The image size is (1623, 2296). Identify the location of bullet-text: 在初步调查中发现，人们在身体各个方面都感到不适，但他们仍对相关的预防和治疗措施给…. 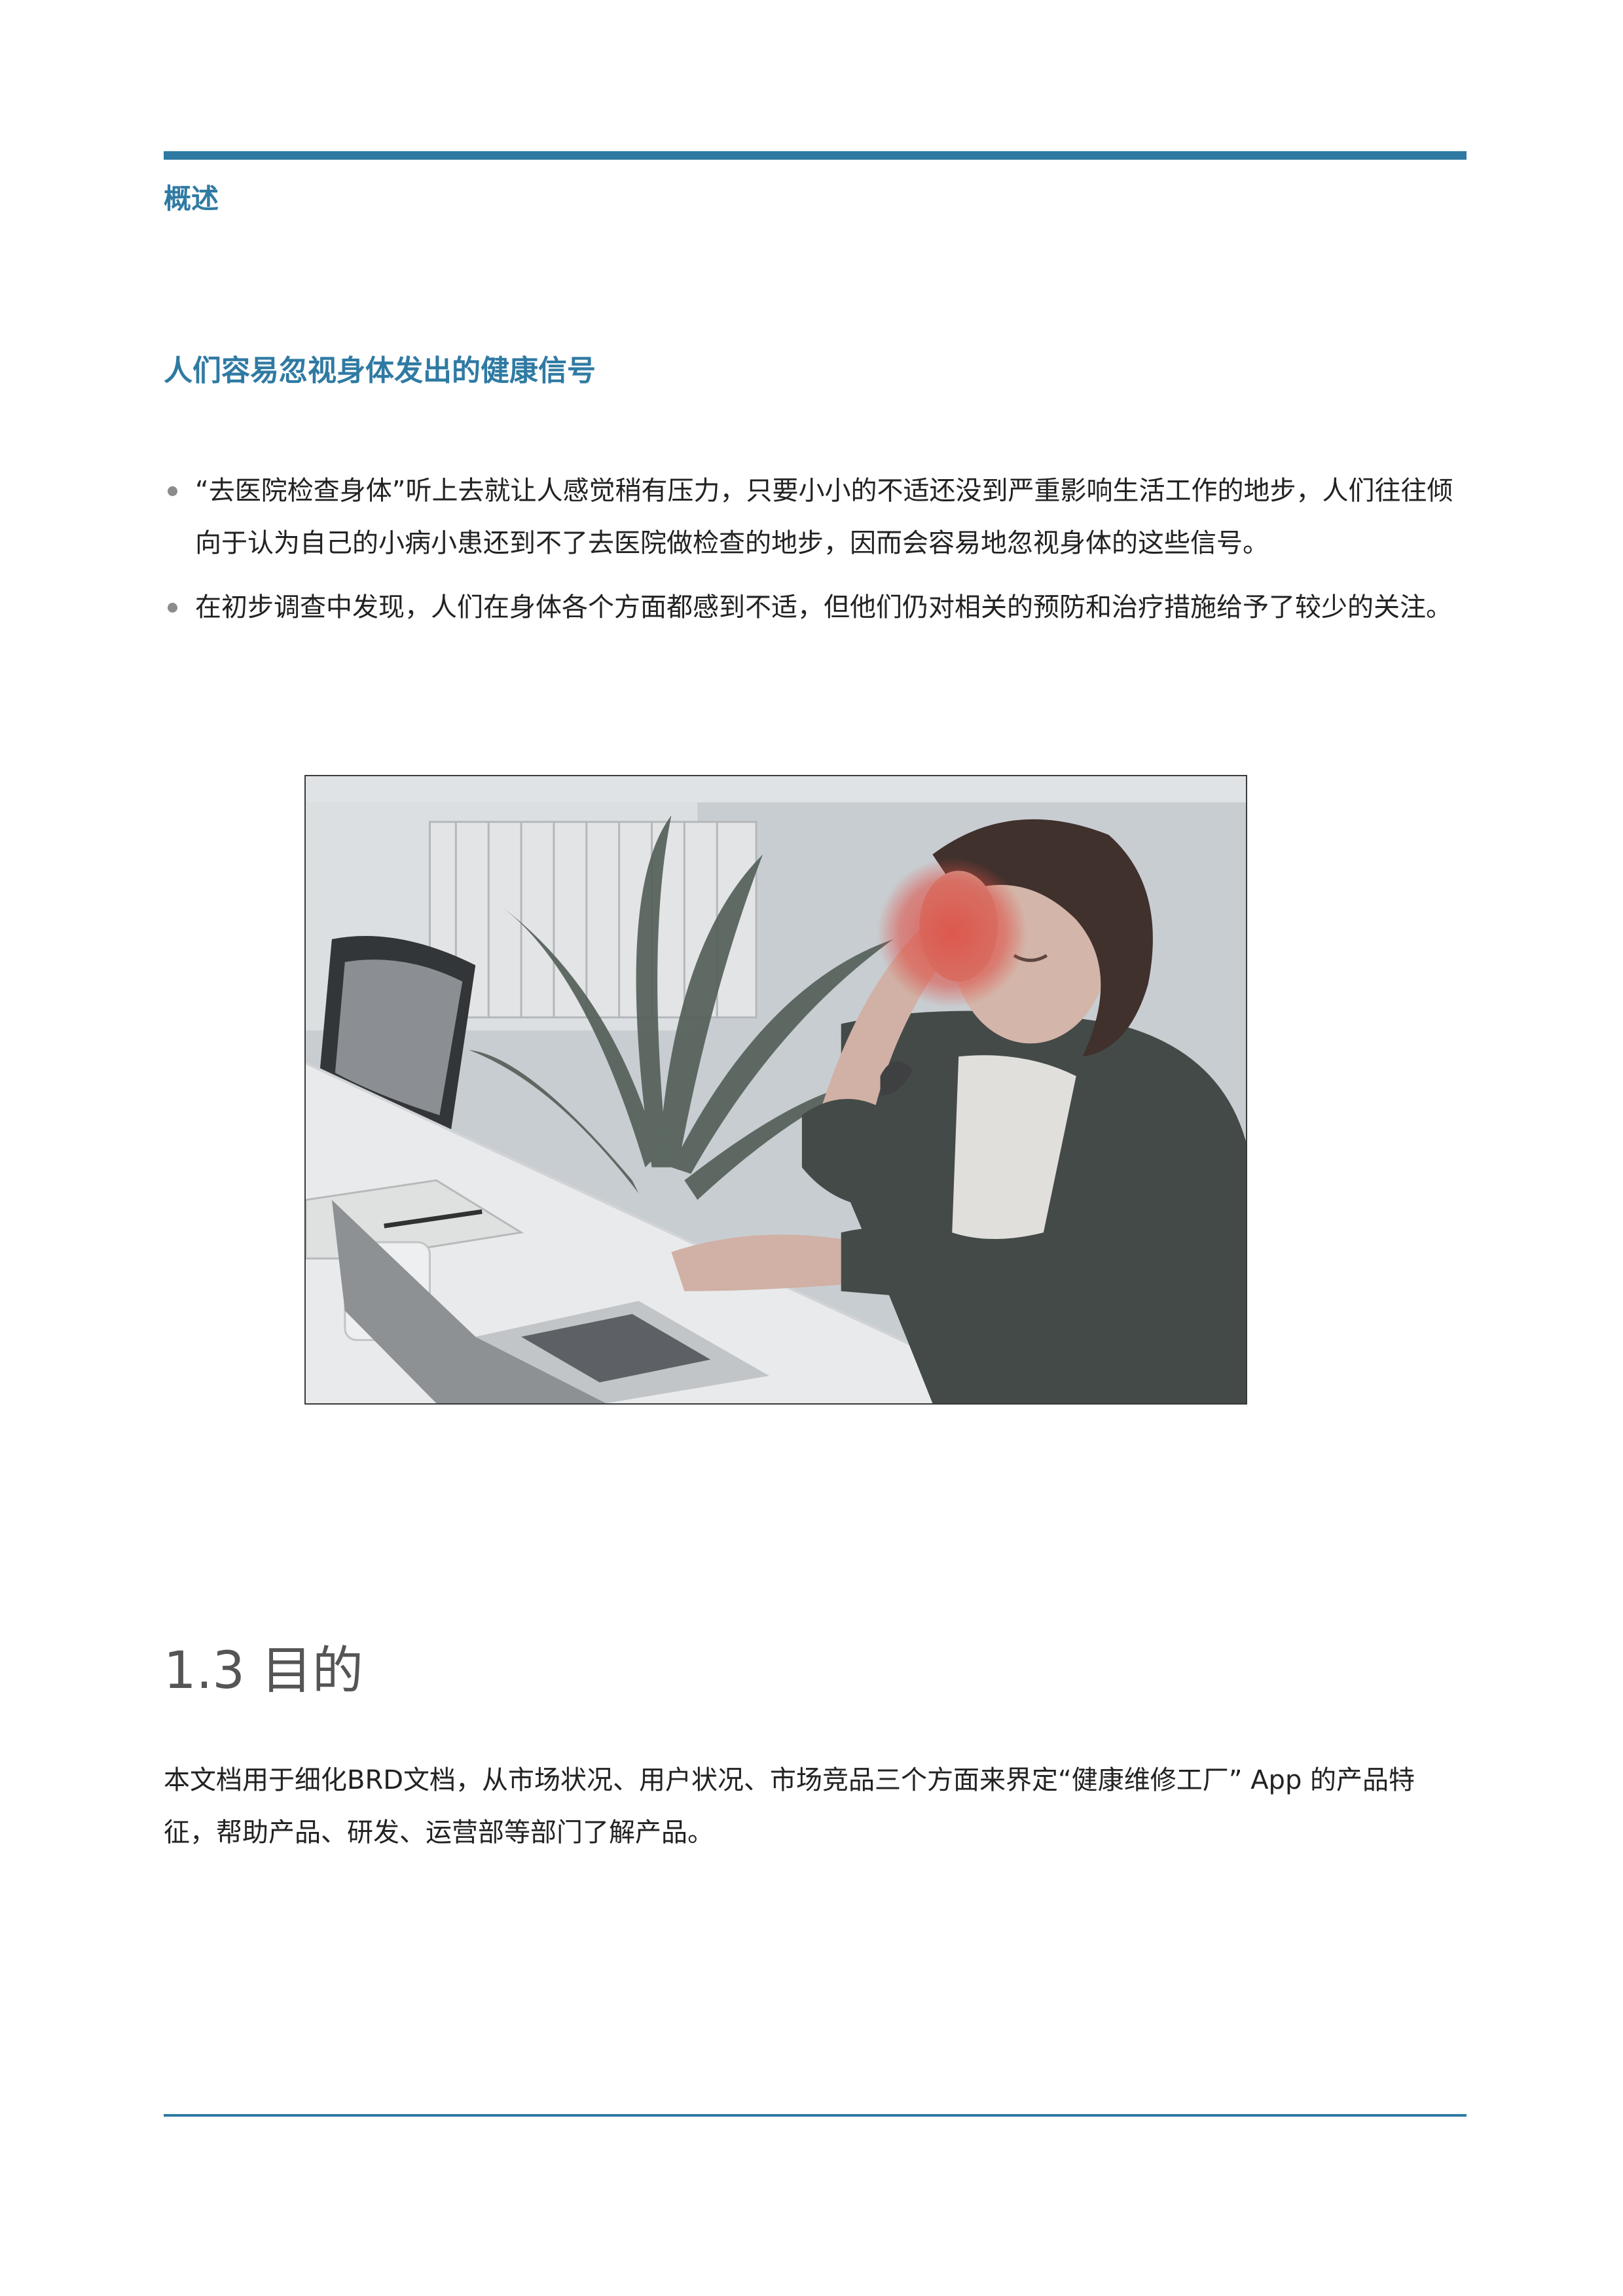
(823, 607).